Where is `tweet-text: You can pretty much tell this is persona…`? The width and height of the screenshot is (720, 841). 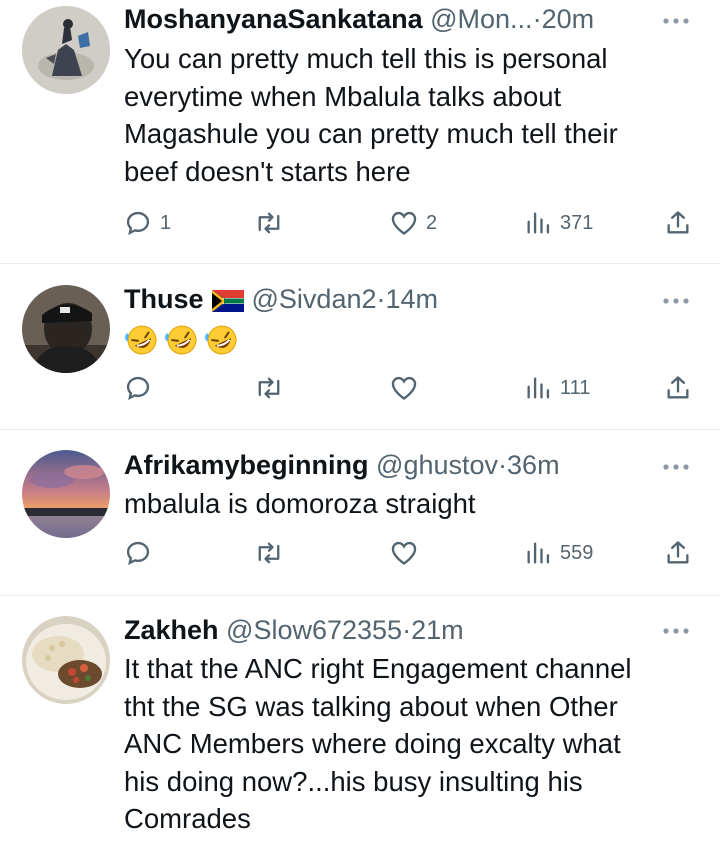 tweet-text: You can pretty much tell this is persona… is located at coordinates (402, 115).